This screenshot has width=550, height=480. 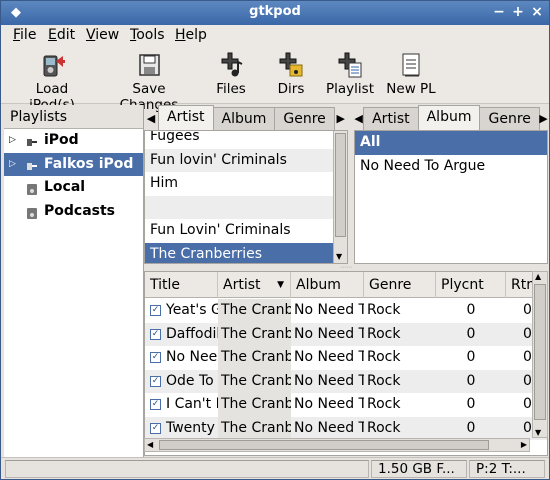 What do you see at coordinates (524, 445) in the screenshot?
I see `scroll-right-icon: ▶` at bounding box center [524, 445].